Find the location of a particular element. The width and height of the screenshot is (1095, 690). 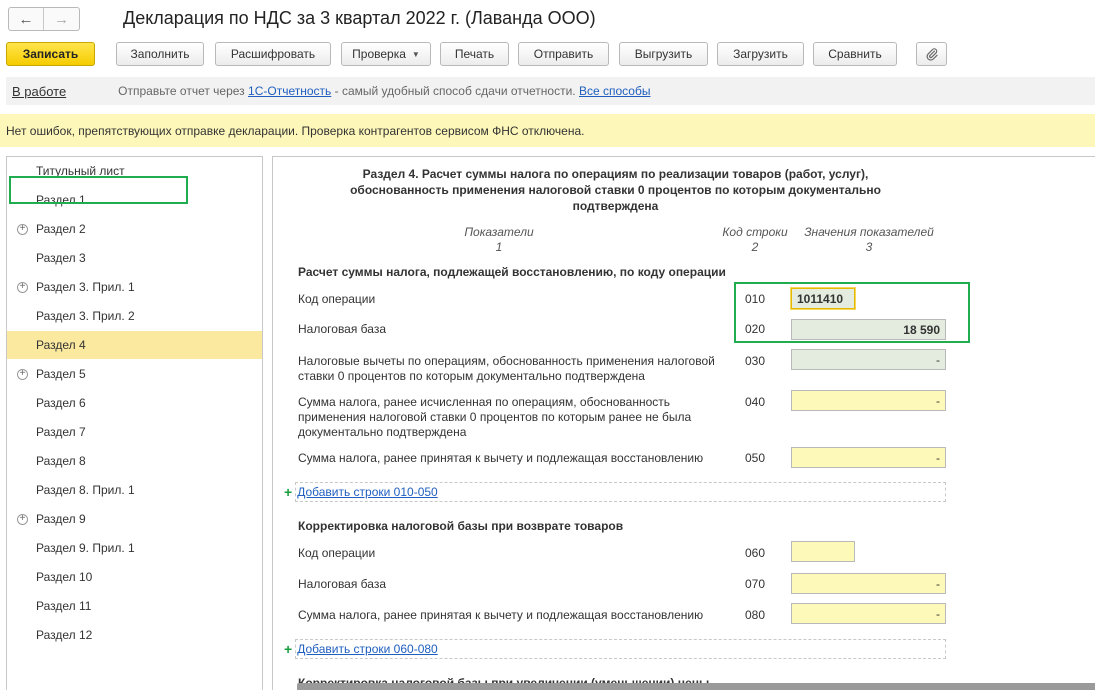

decode-button: Расшифровать is located at coordinates (273, 54).